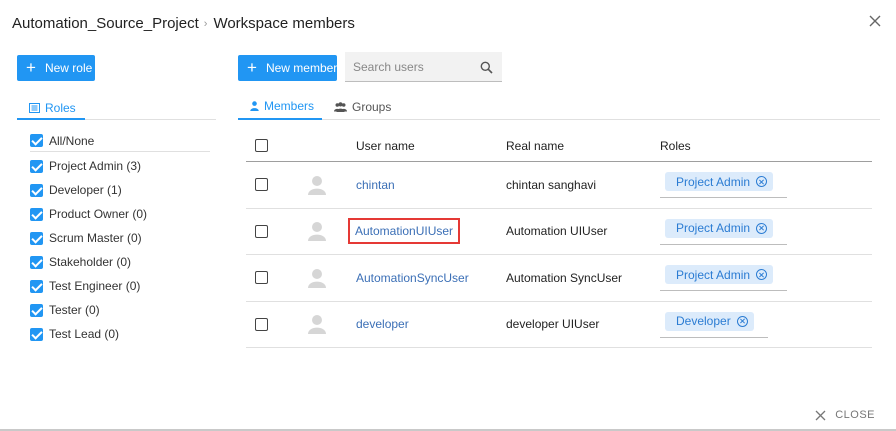  I want to click on select-all-checkbox, so click(261, 145).